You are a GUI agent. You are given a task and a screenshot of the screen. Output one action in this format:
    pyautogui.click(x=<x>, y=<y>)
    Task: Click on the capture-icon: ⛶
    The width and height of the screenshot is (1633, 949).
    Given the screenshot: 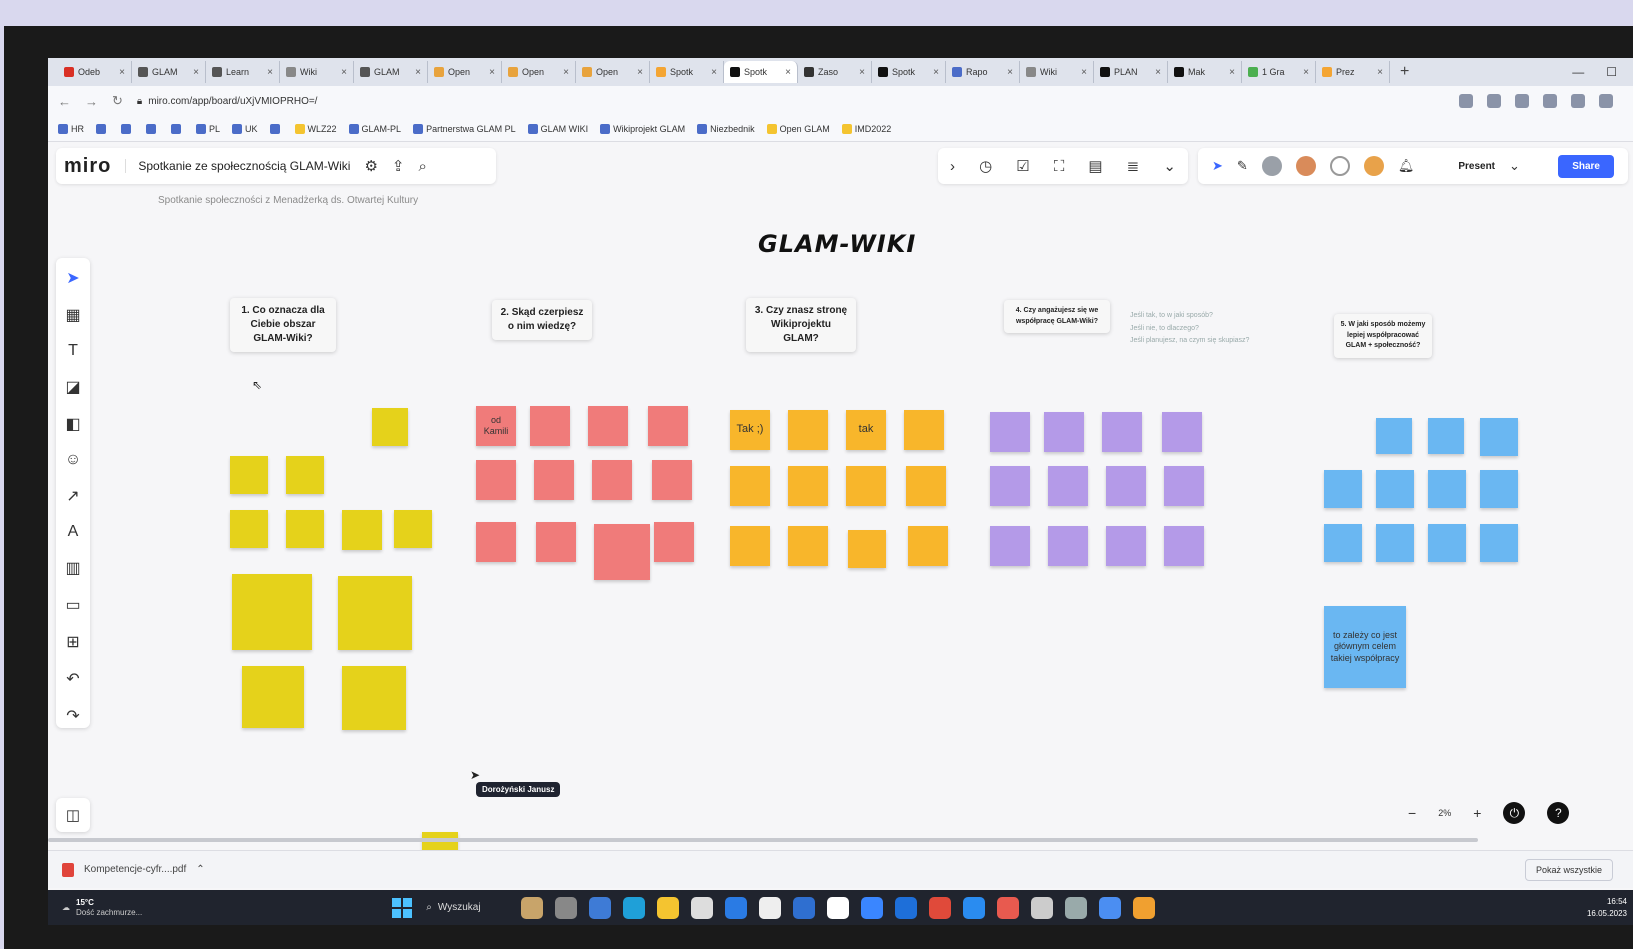 What is the action you would take?
    pyautogui.click(x=1059, y=166)
    